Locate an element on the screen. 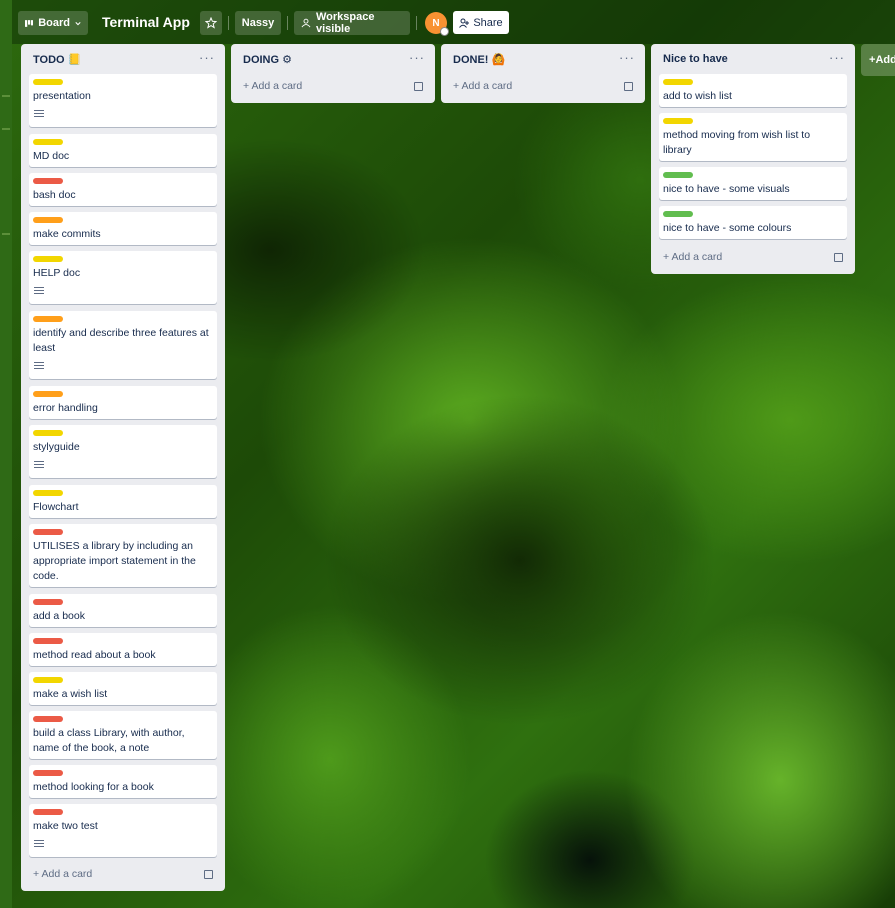 The width and height of the screenshot is (895, 908). board-title: Terminal App is located at coordinates (146, 22).